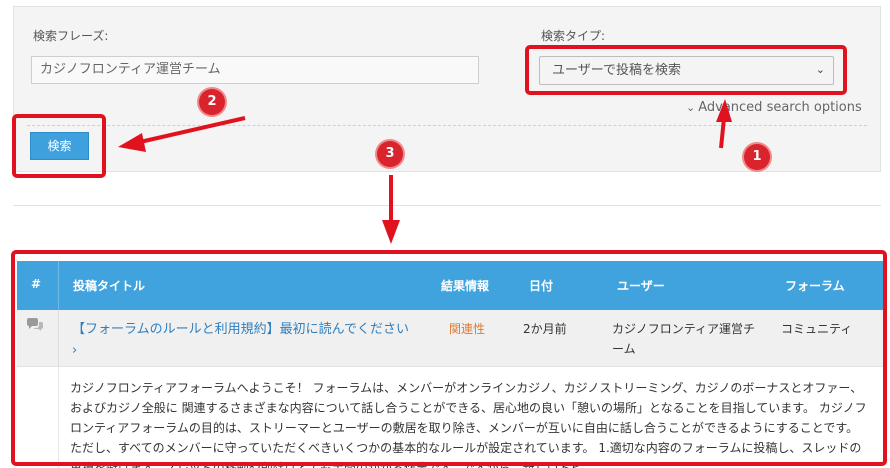  Describe the element at coordinates (212, 102) in the screenshot. I see `annotation-badge-2: 2` at that location.